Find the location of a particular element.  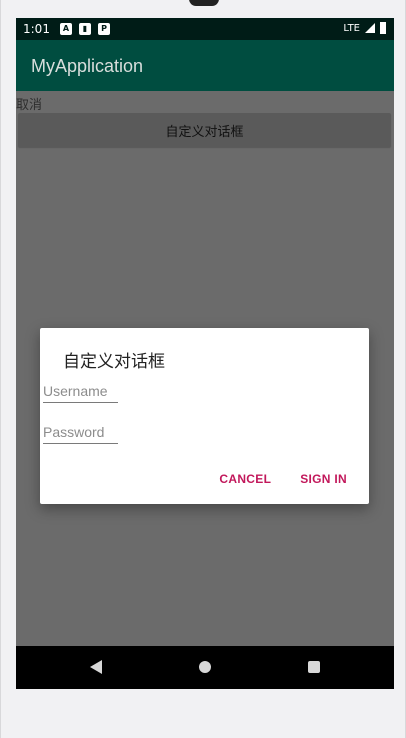

status-time: 1:01 is located at coordinates (36, 29).